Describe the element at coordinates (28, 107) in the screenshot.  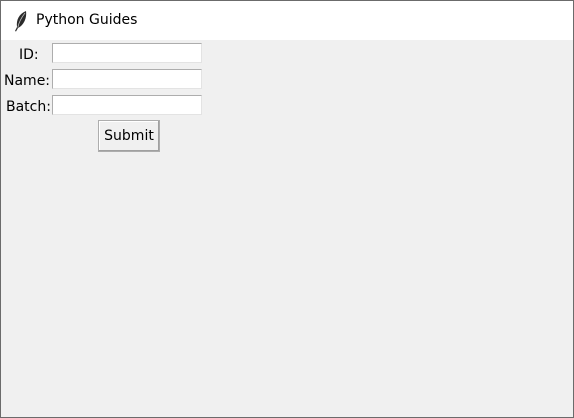
I see `batch-label: Batch:` at that location.